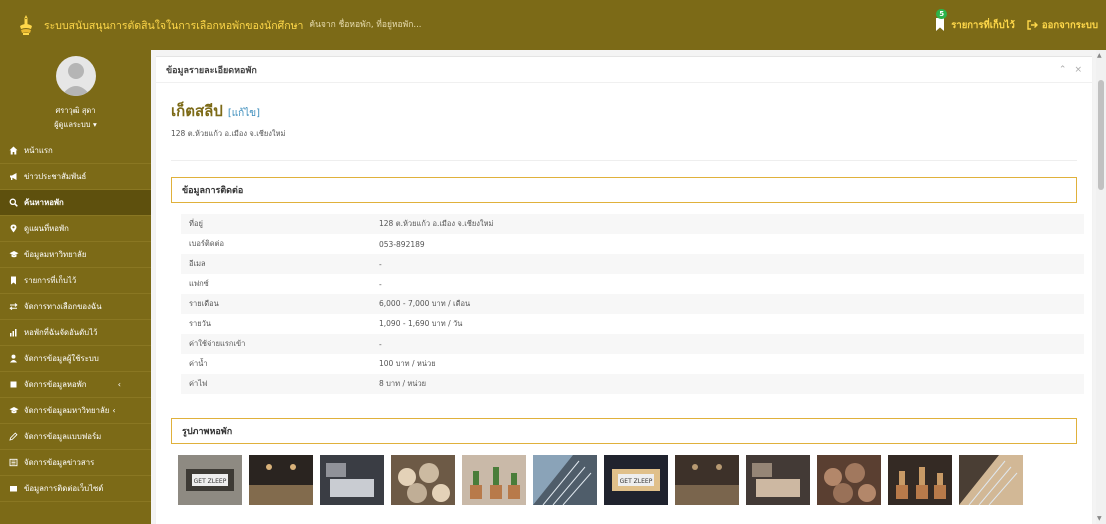 The image size is (1106, 524). I want to click on university-logo-icon, so click(26, 25).